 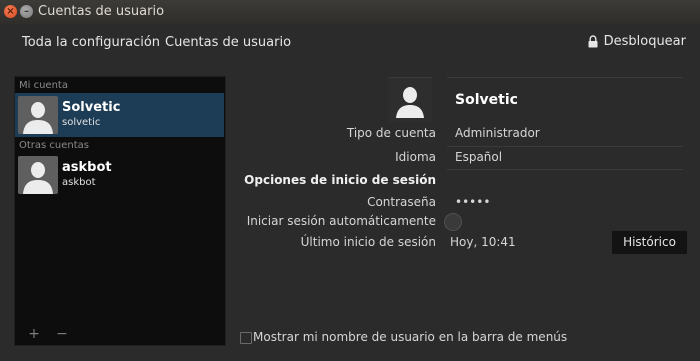 I want to click on last-login-value: Hoy, 10:41, so click(x=483, y=242).